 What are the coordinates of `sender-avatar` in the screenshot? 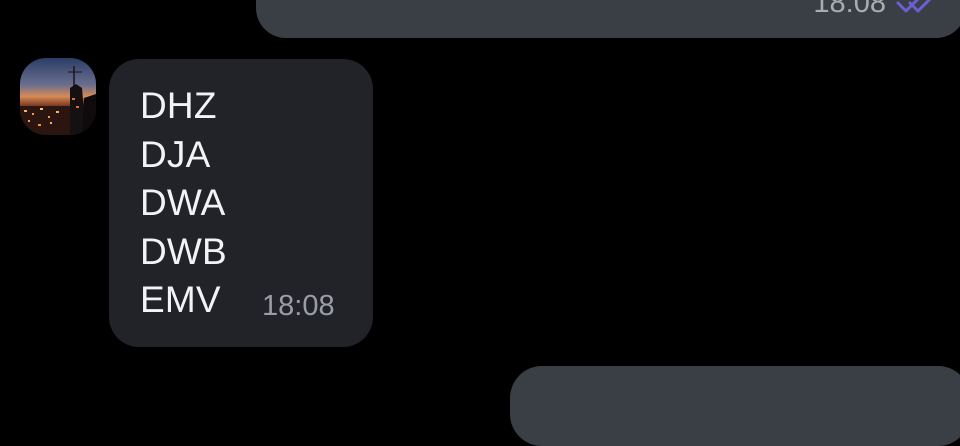 It's located at (58, 96).